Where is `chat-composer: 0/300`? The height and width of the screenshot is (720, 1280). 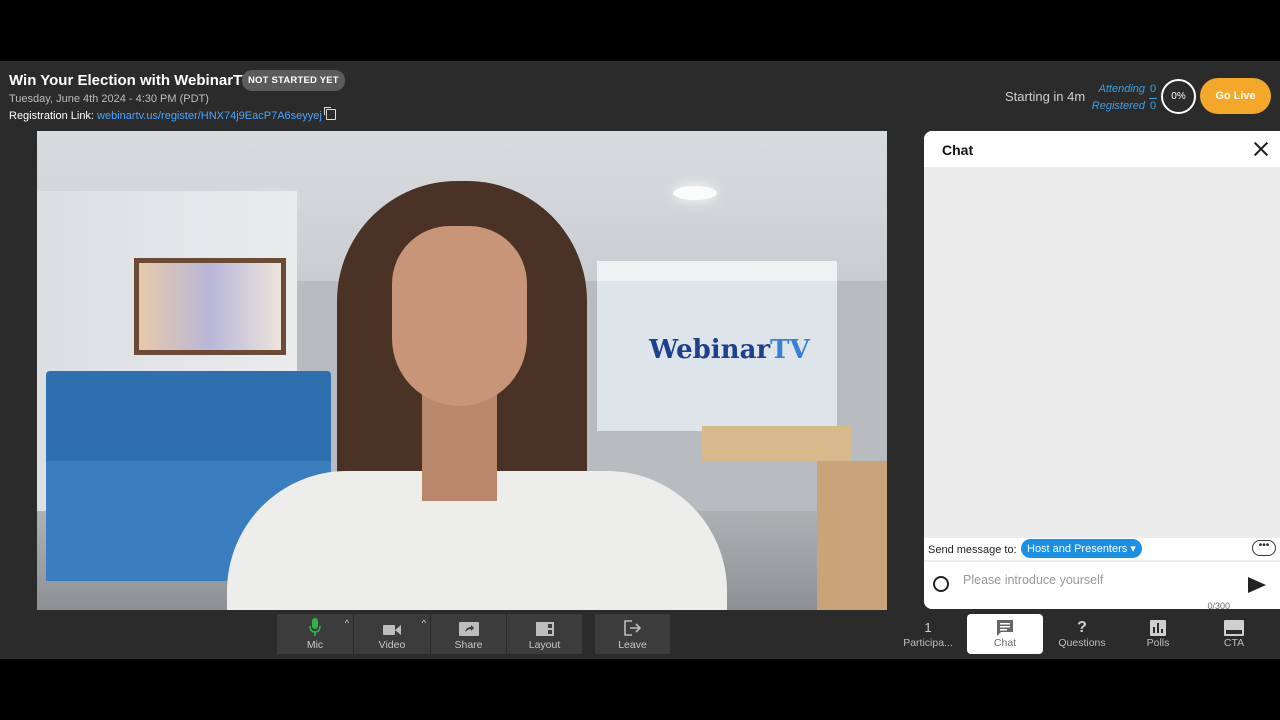 chat-composer: 0/300 is located at coordinates (1102, 585).